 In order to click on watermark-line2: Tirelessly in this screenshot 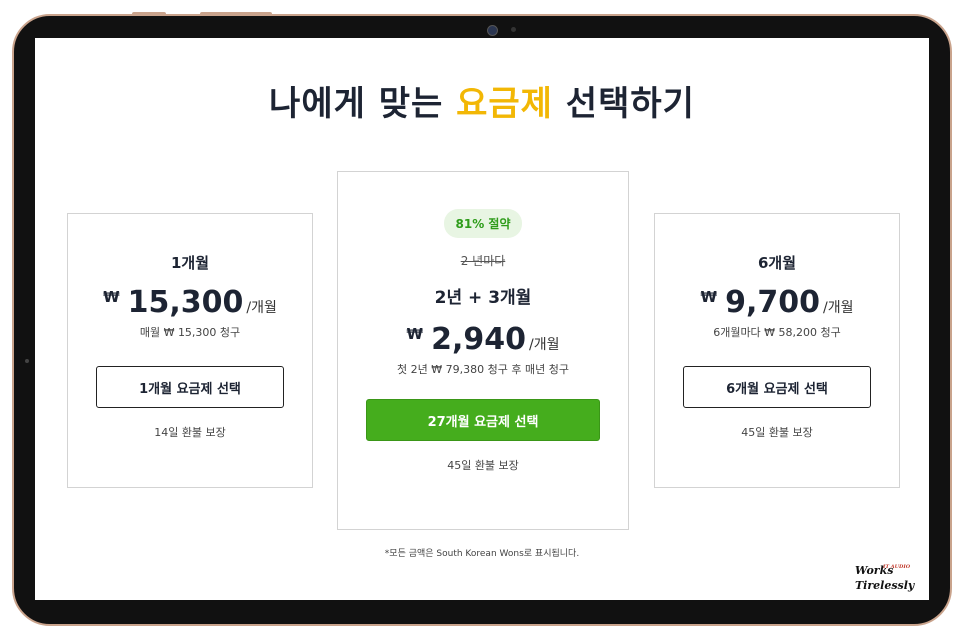, I will do `click(885, 585)`.